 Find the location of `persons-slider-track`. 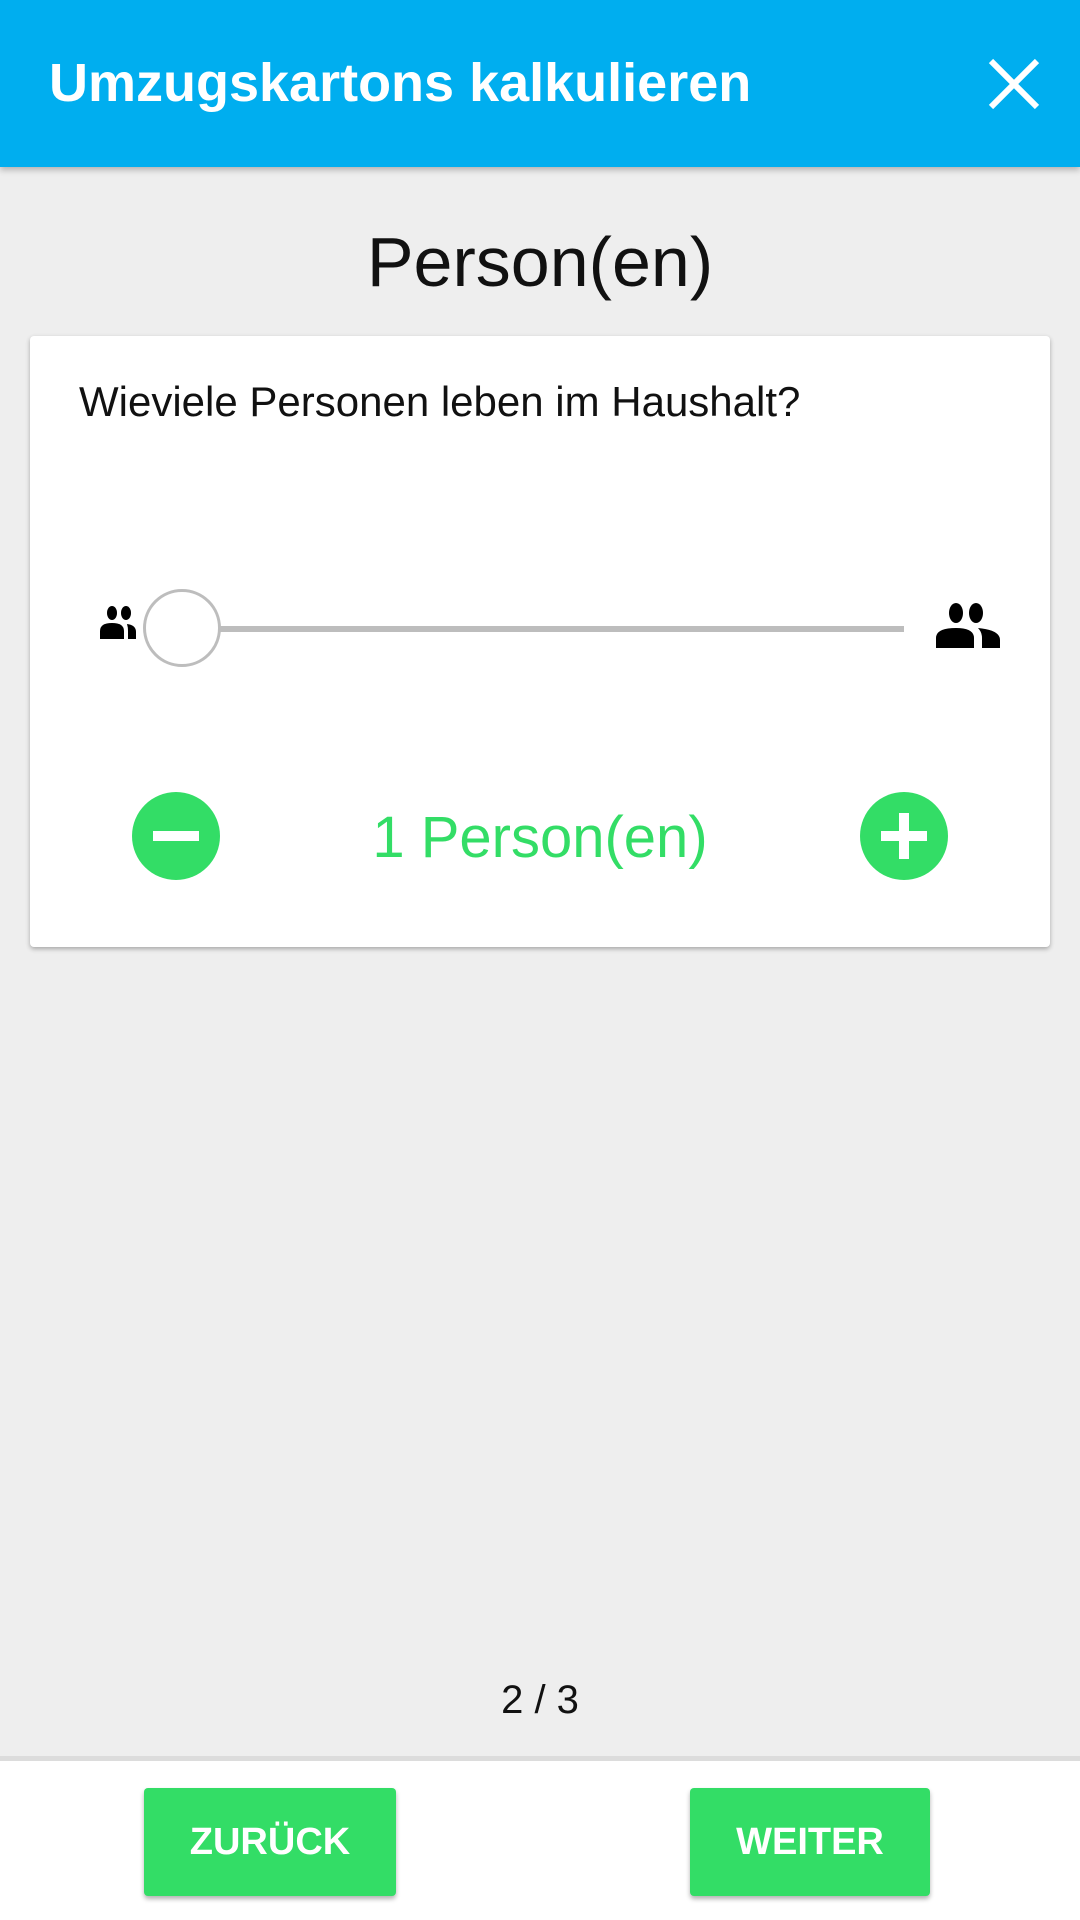

persons-slider-track is located at coordinates (543, 629).